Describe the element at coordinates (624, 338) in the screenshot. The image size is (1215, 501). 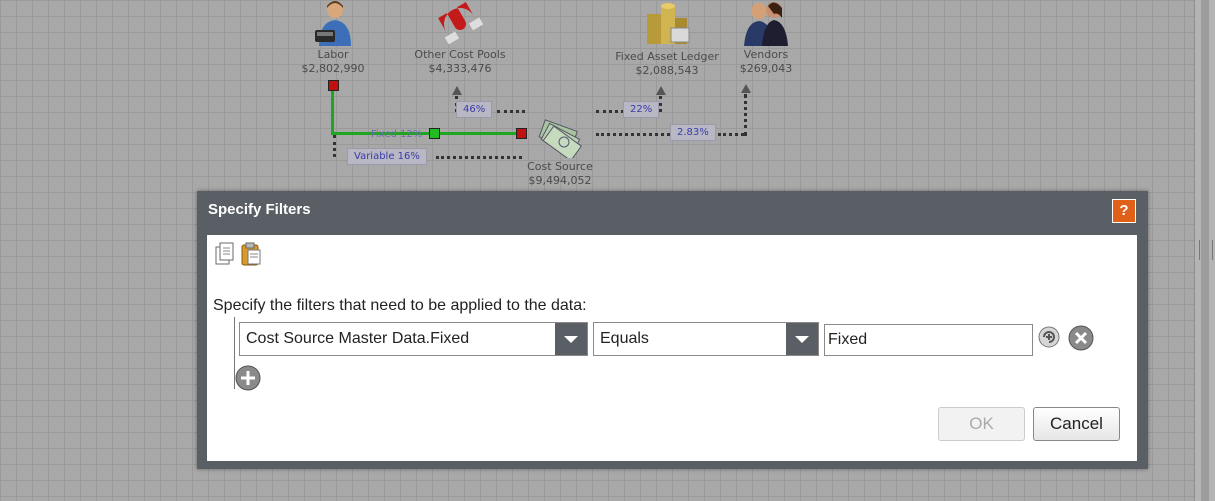
I see `operator-select-value: Equals` at that location.